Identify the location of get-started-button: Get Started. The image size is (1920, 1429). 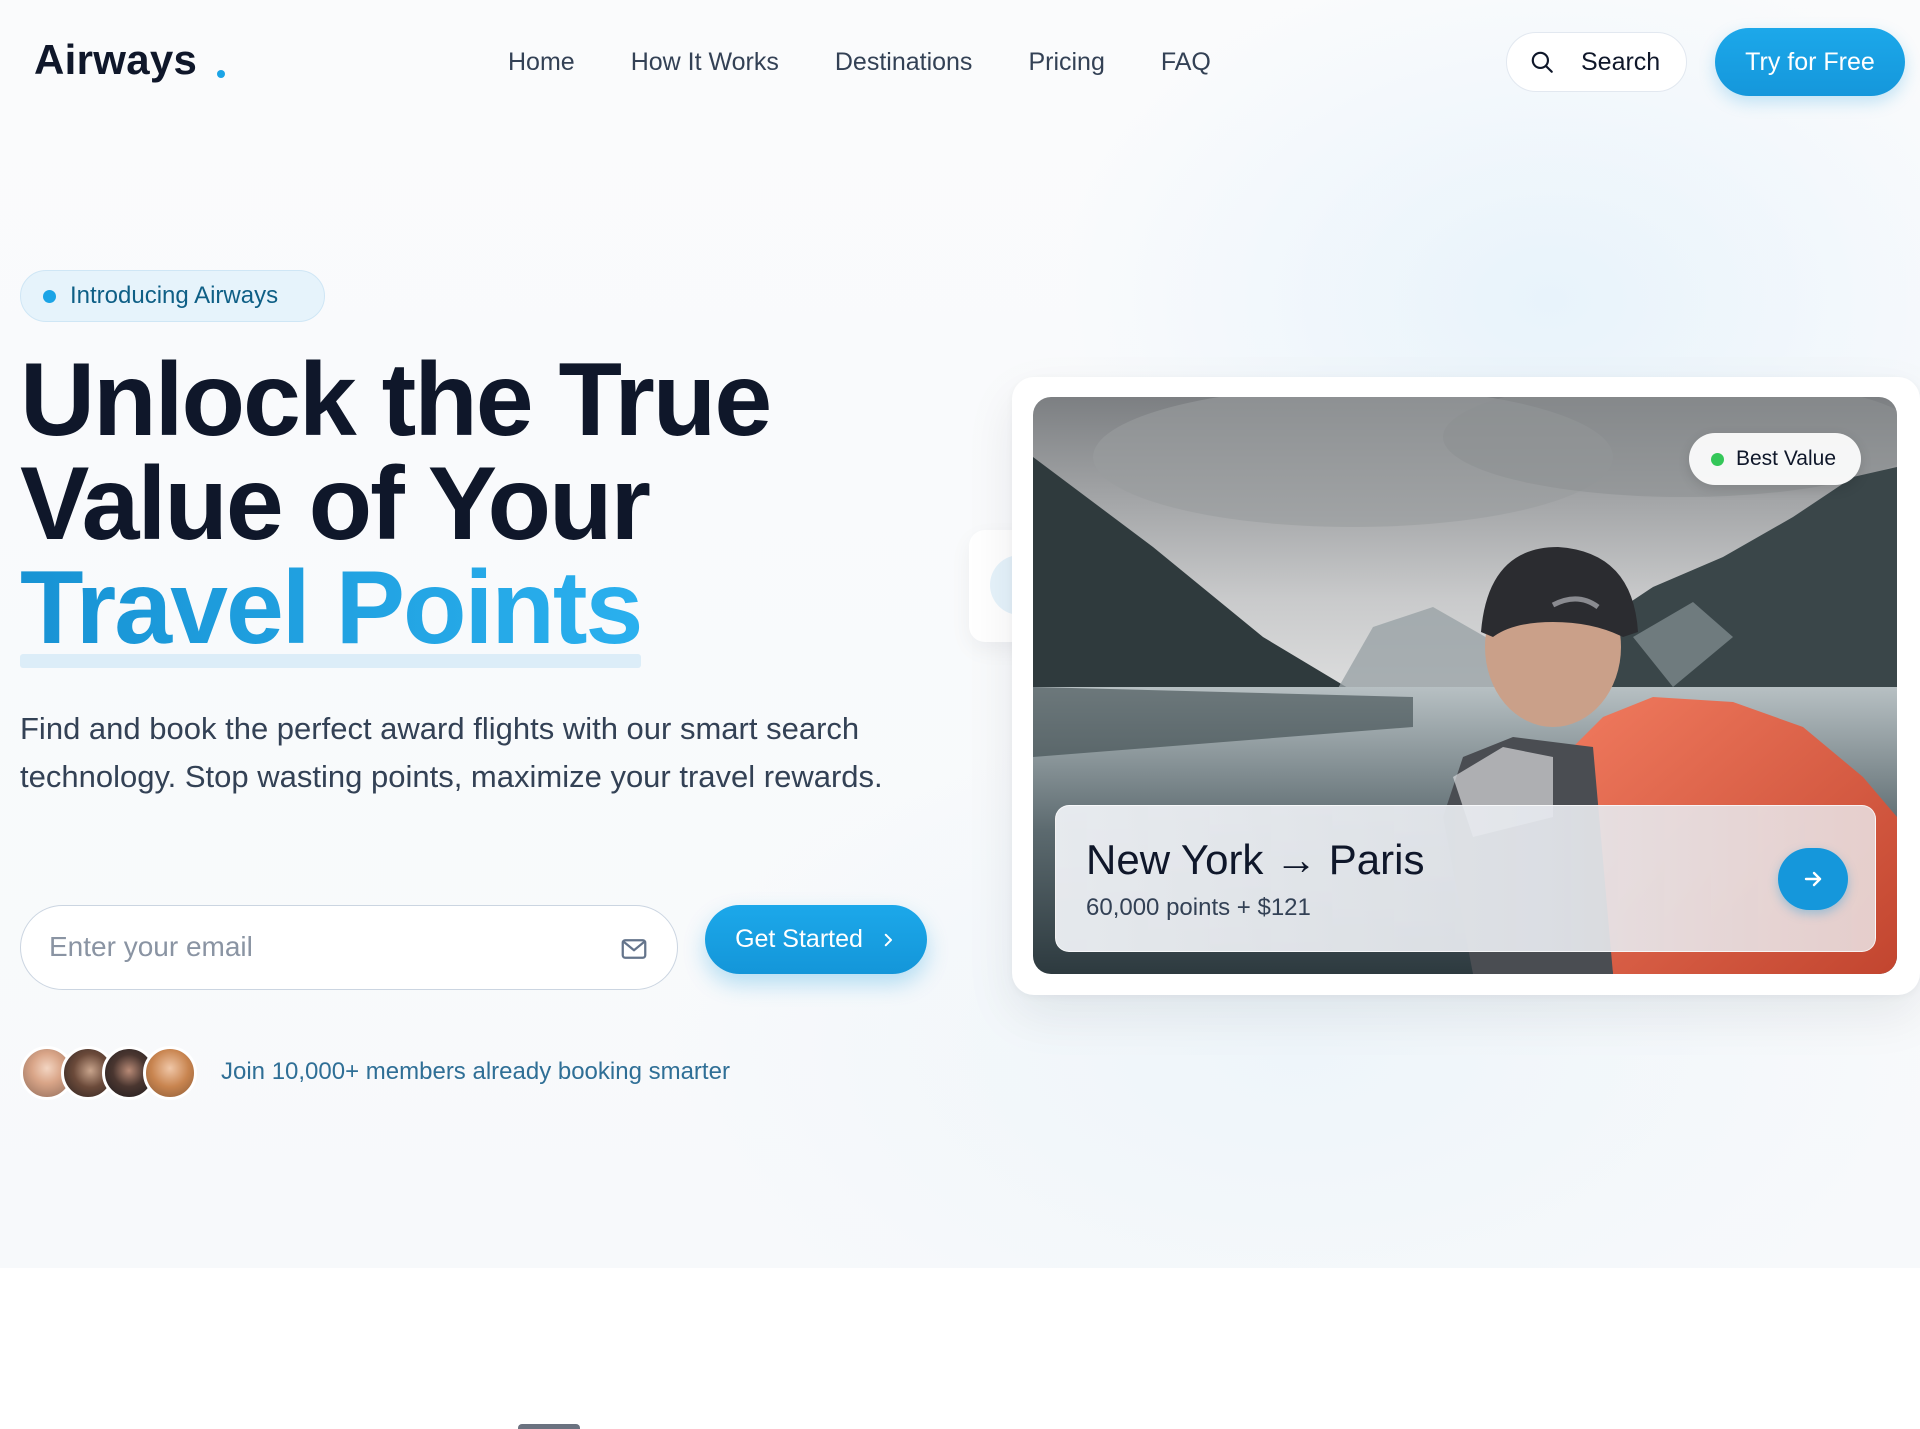
(816, 939).